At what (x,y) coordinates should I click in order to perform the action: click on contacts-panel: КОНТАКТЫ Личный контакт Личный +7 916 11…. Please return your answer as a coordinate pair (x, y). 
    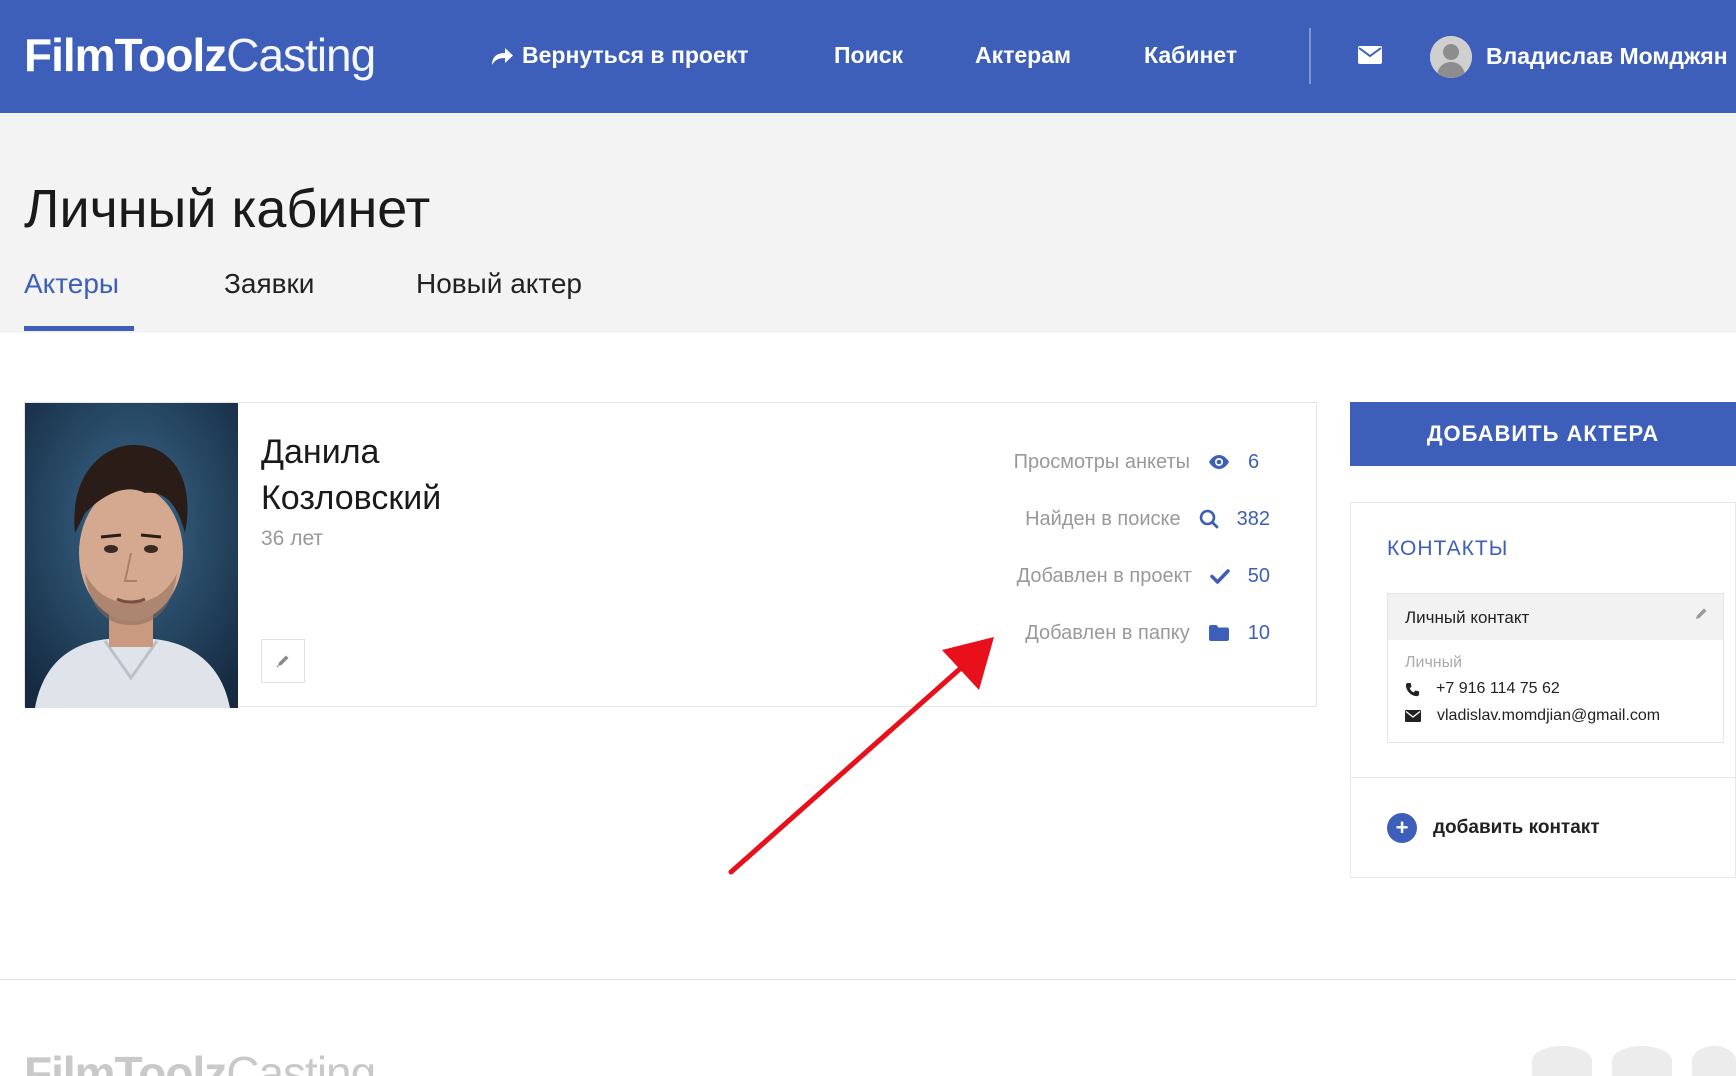
    Looking at the image, I should click on (1543, 690).